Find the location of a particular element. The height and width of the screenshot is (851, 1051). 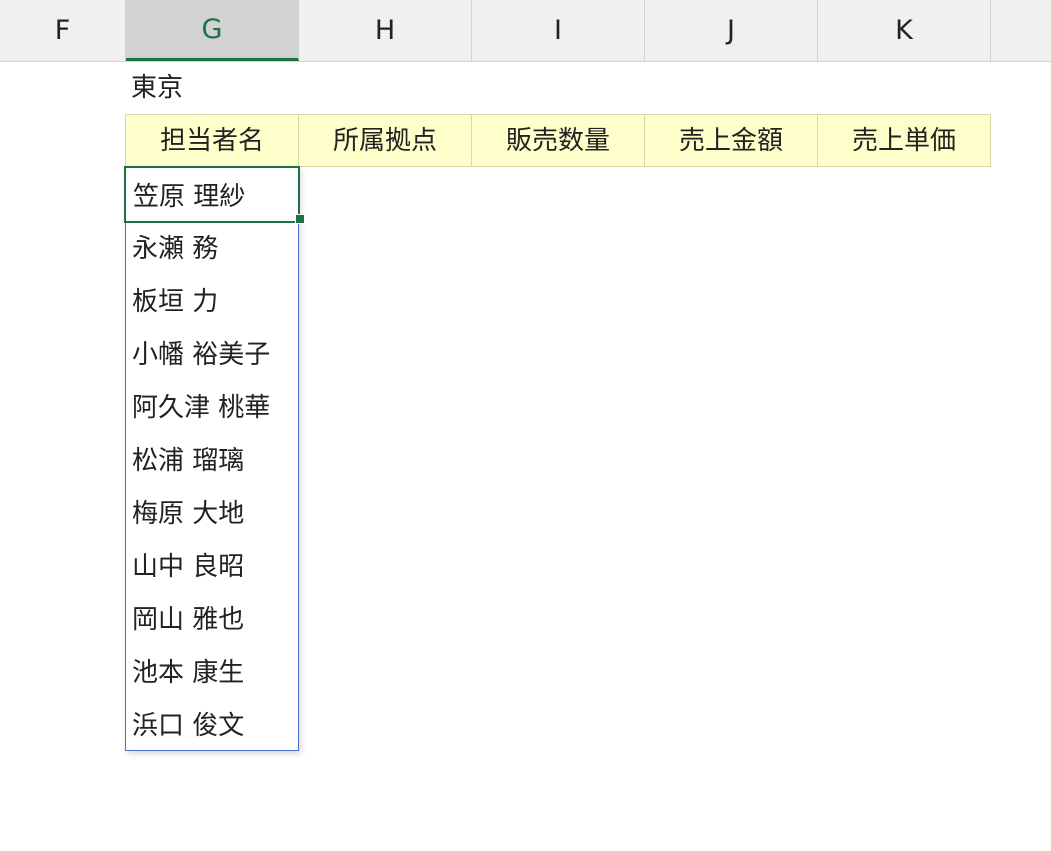

sheet-title-cell: 東京 is located at coordinates (212, 88).